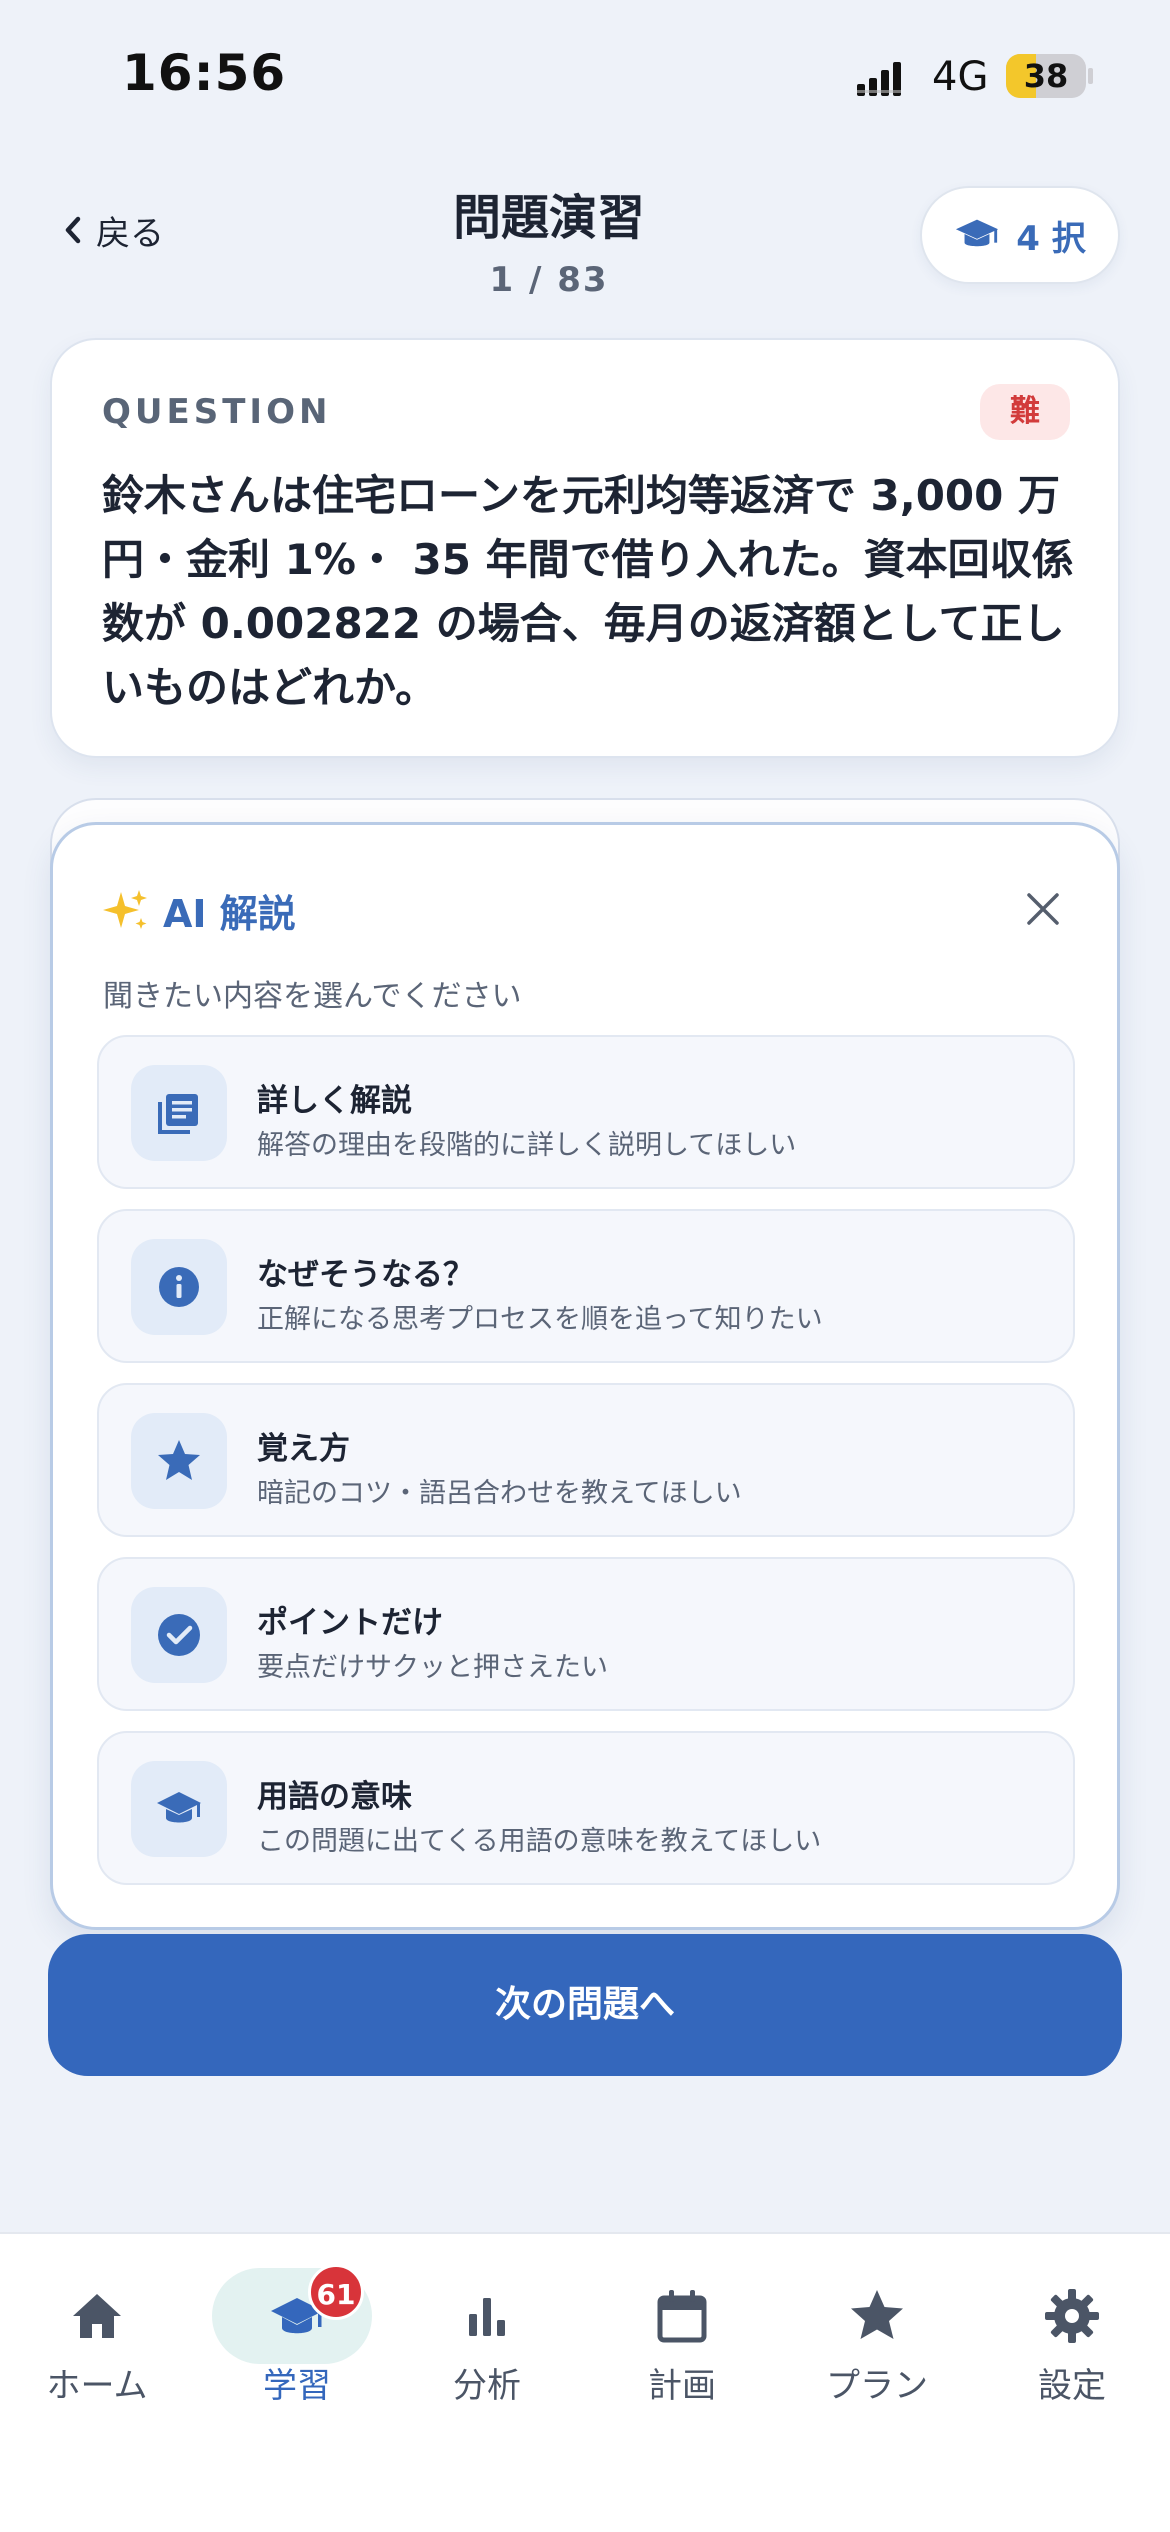  What do you see at coordinates (1072, 2344) in the screenshot?
I see `tab-settings: 設定` at bounding box center [1072, 2344].